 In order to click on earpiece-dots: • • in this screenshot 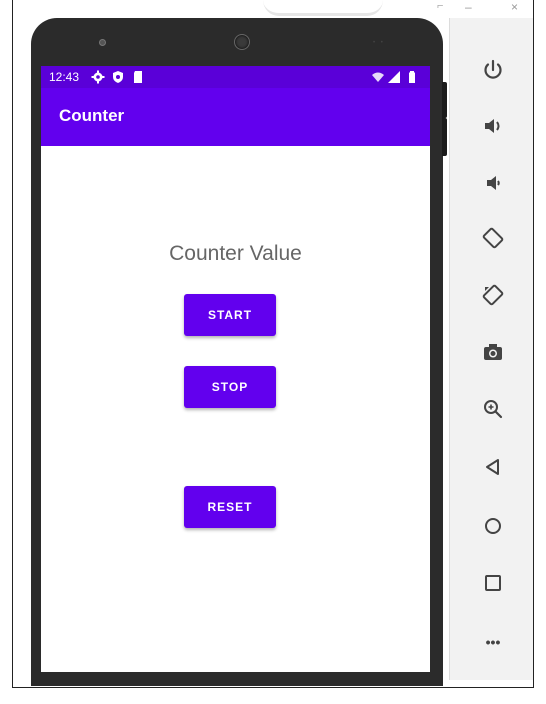, I will do `click(379, 43)`.